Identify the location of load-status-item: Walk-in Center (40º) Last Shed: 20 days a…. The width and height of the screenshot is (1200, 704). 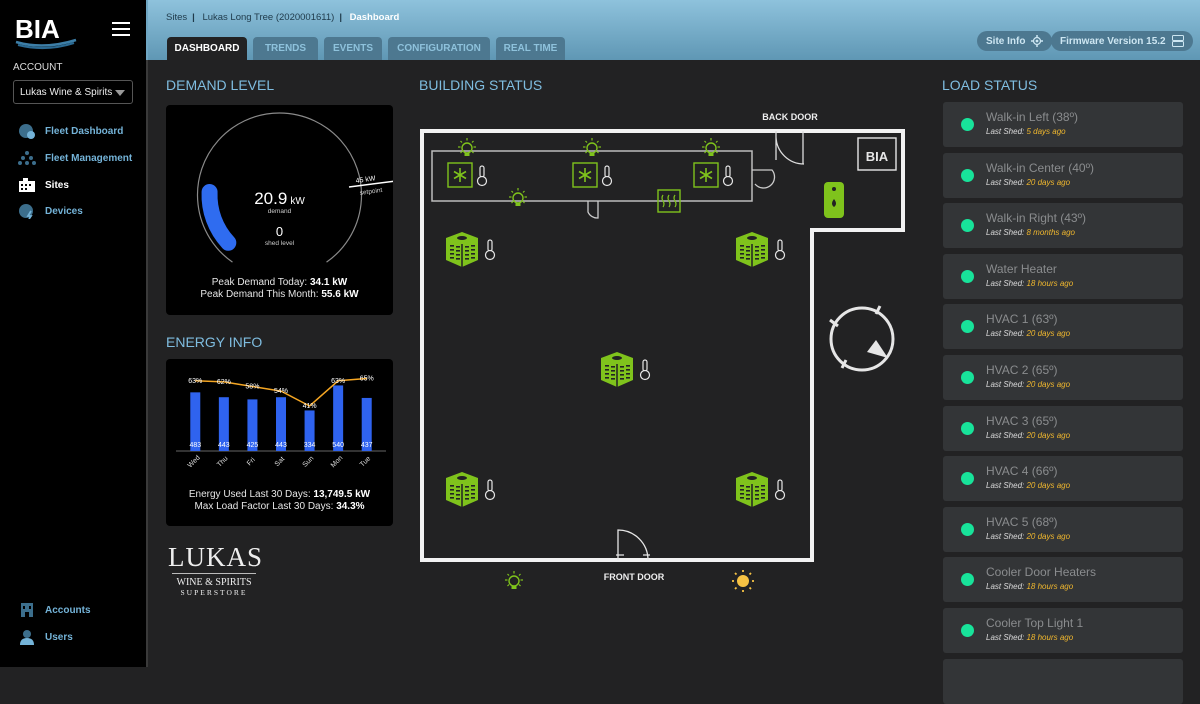
(1063, 175).